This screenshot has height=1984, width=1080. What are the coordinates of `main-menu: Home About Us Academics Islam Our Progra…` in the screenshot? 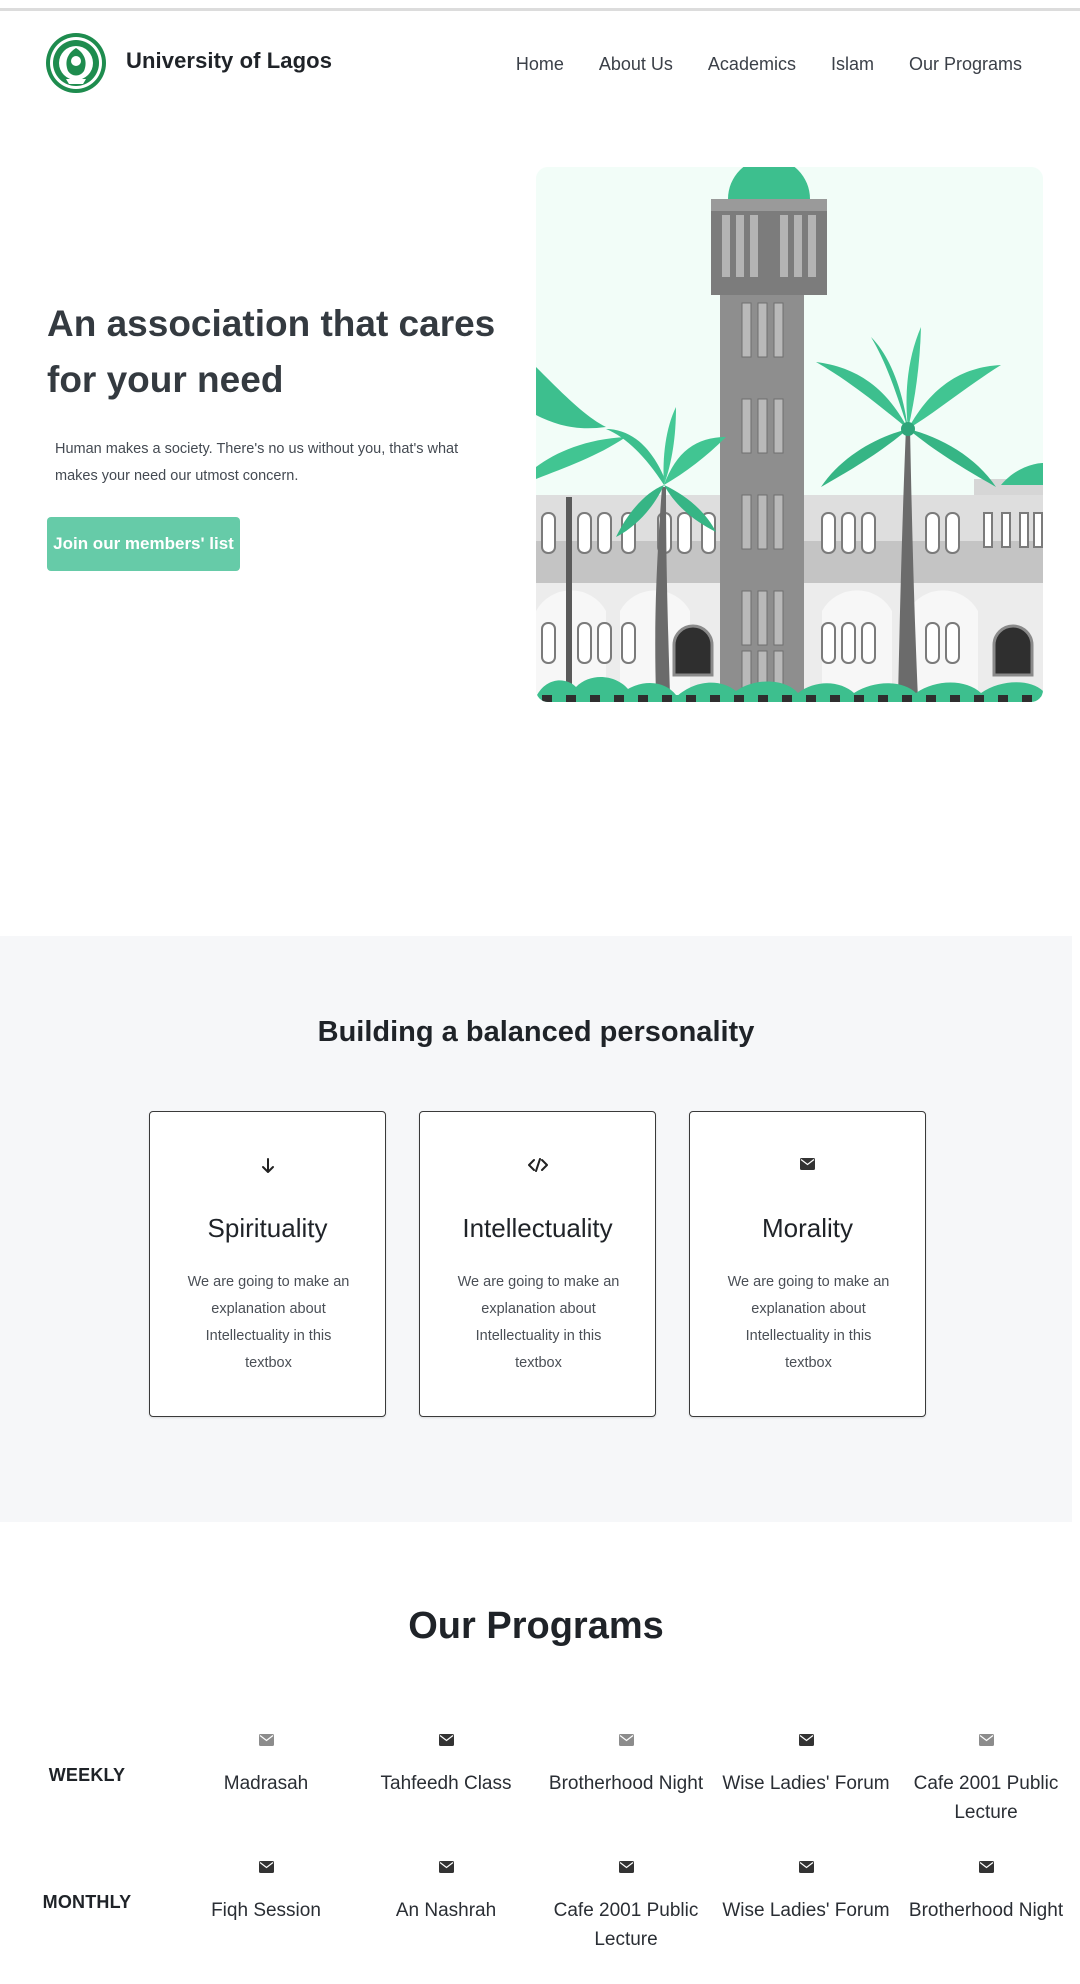 It's located at (769, 64).